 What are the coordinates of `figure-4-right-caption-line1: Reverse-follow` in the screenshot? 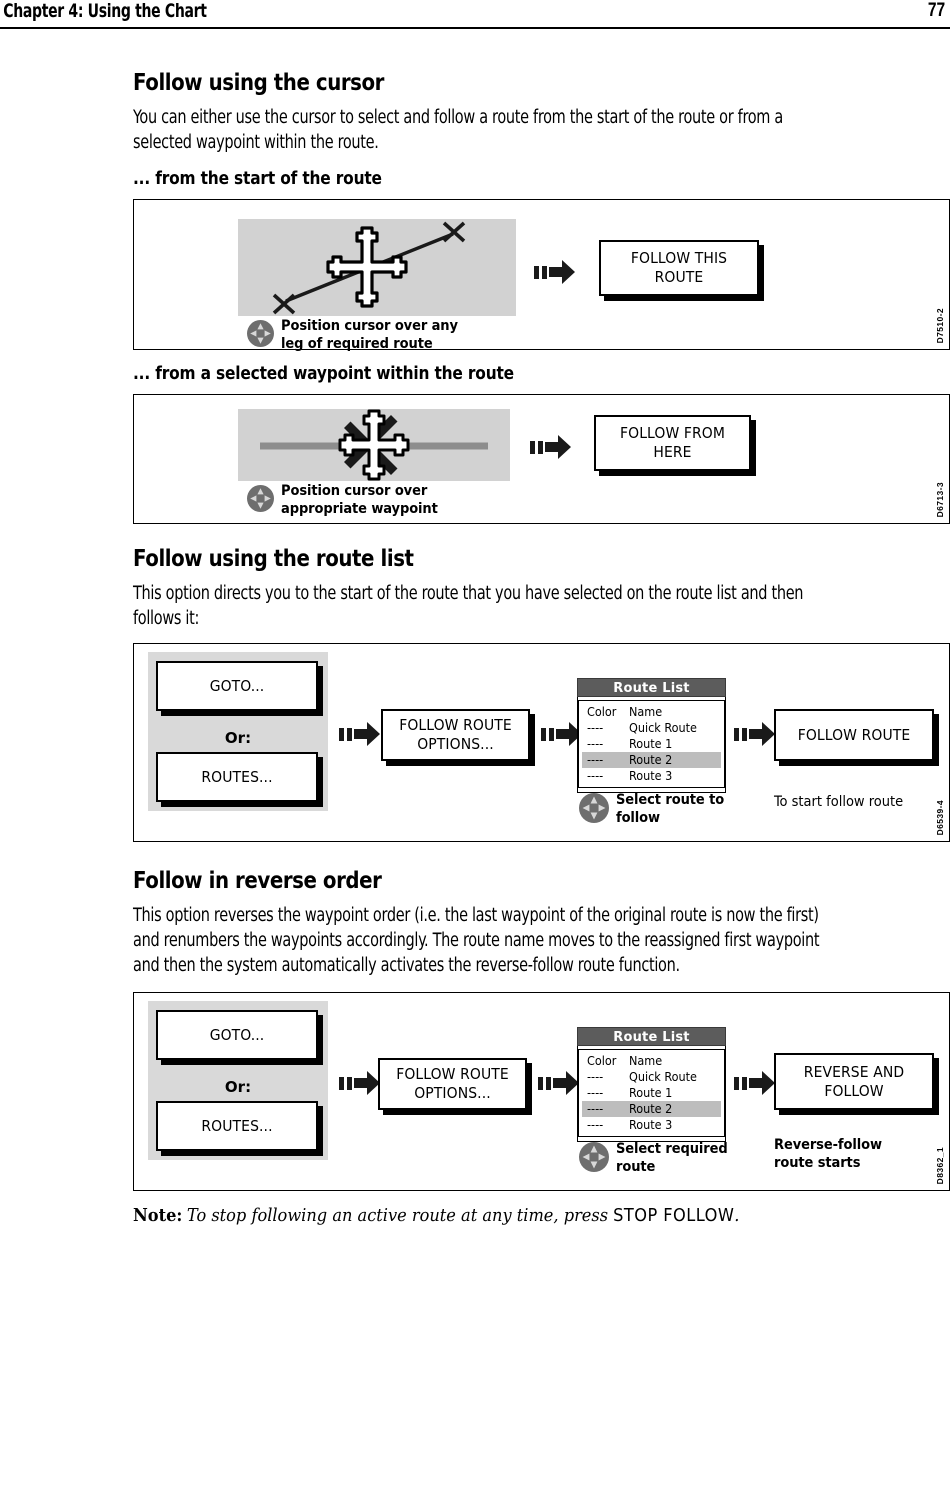 It's located at (828, 1145).